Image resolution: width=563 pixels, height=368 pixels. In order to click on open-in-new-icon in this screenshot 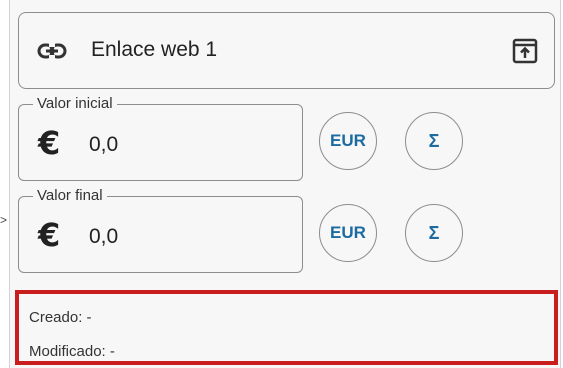, I will do `click(525, 51)`.